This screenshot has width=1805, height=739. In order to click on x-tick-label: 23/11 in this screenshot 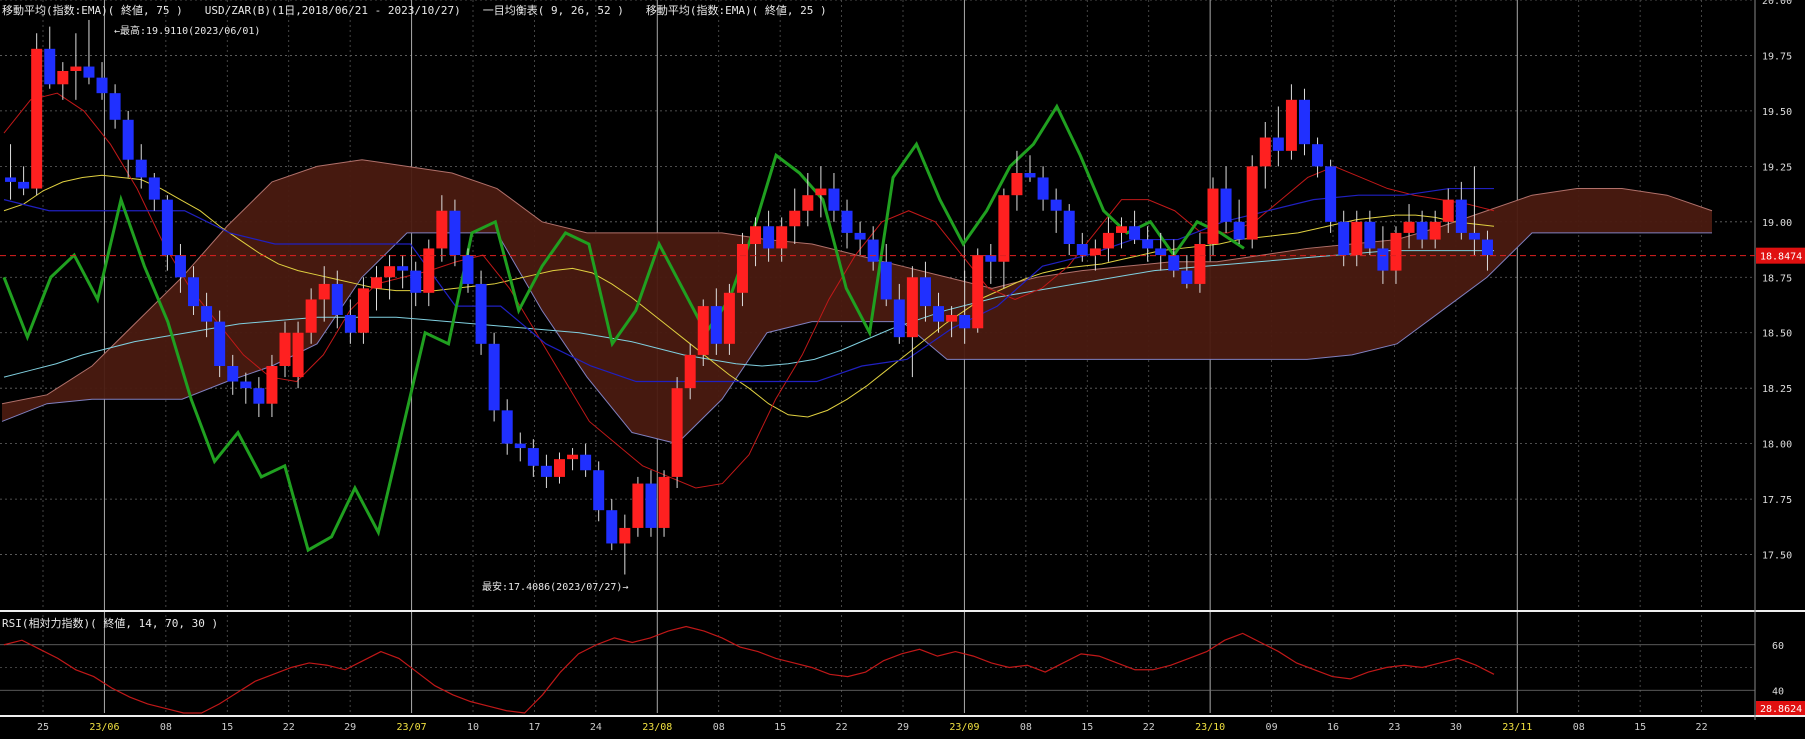, I will do `click(1517, 727)`.